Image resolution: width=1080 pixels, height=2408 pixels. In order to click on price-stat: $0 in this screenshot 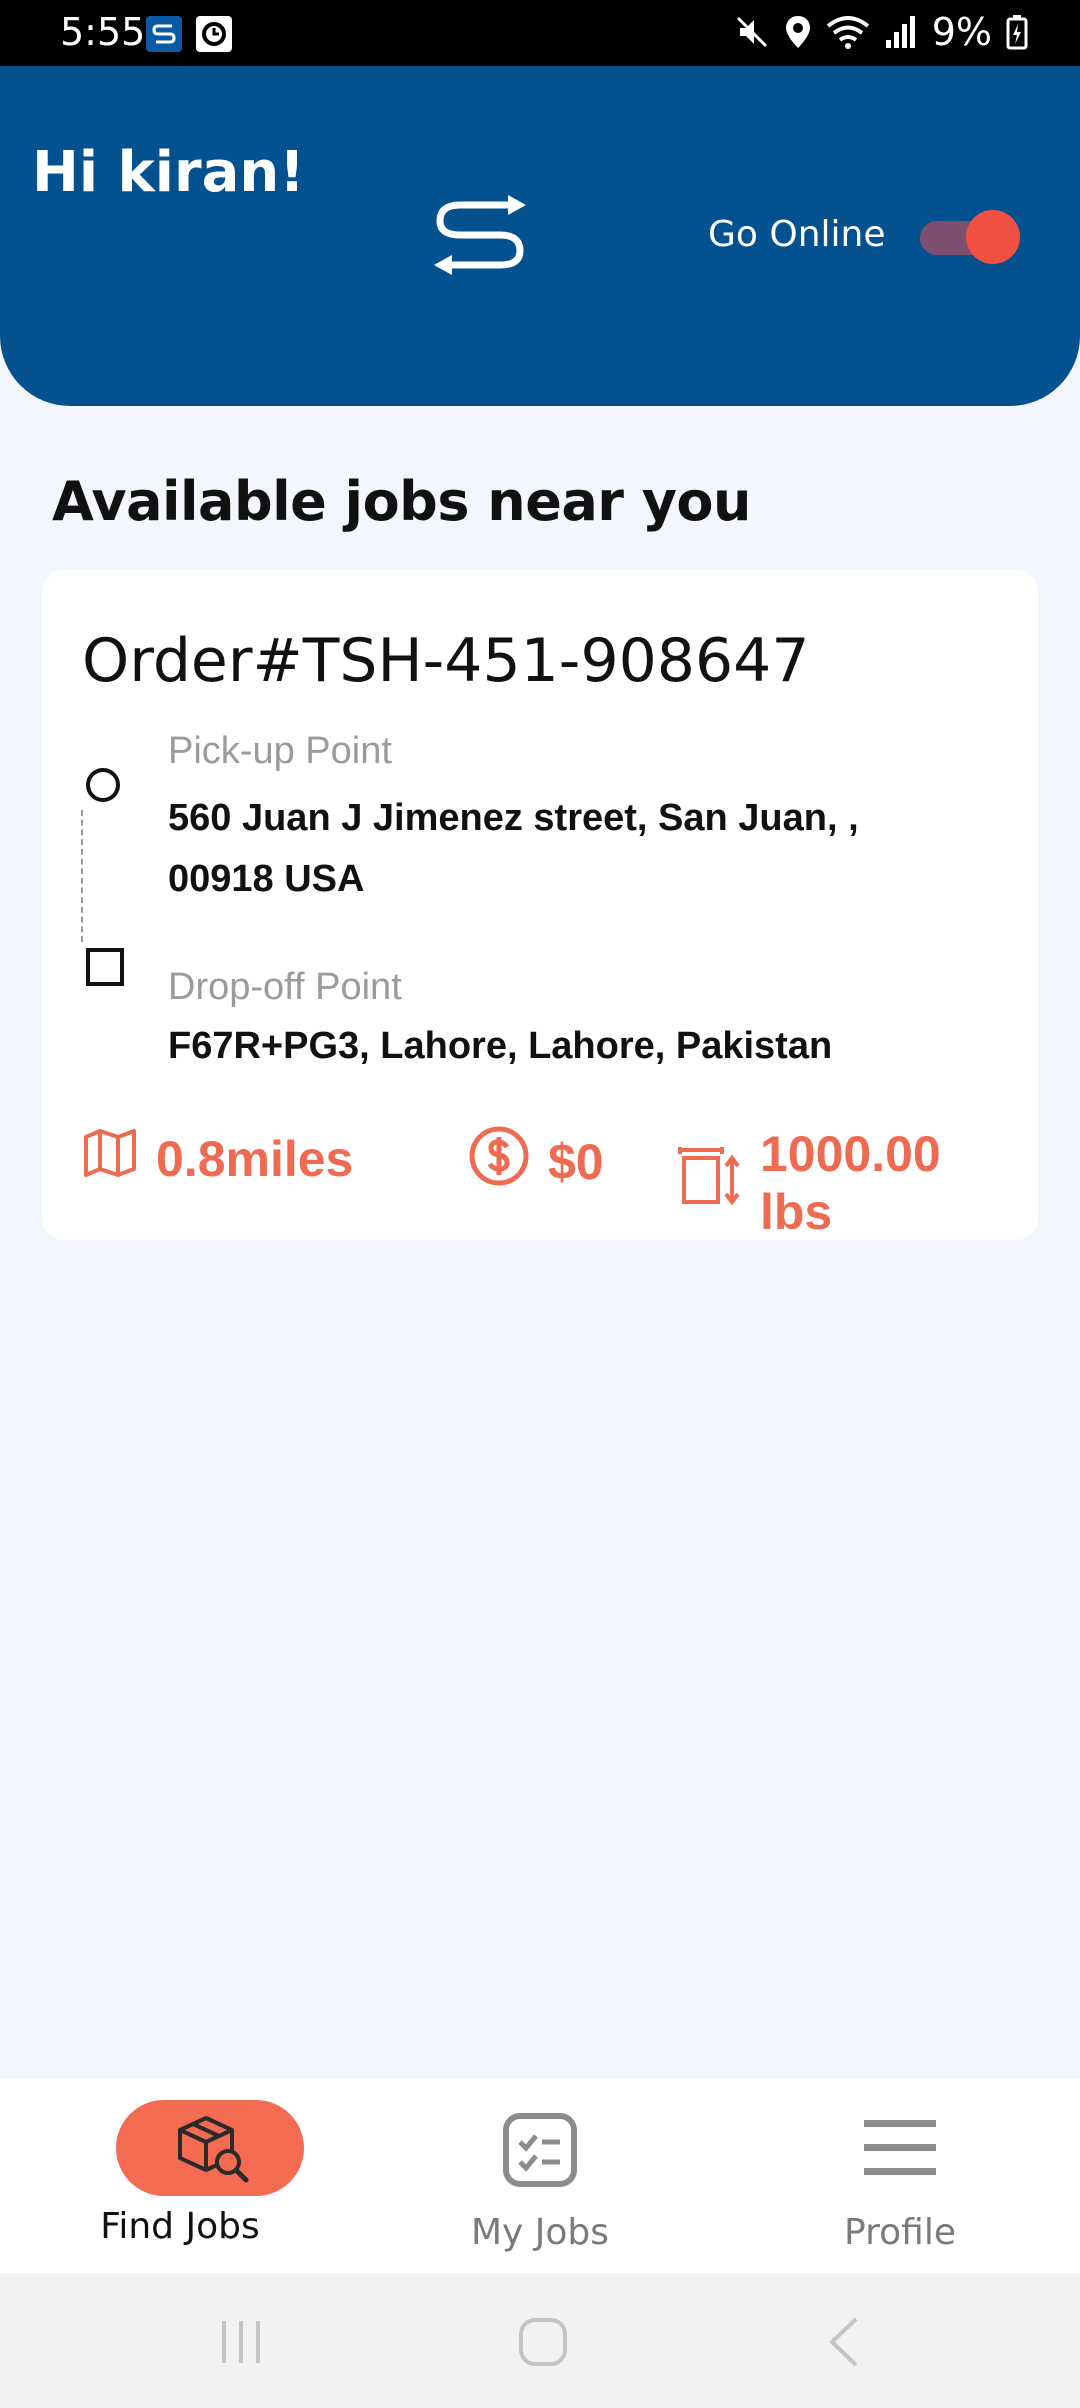, I will do `click(536, 1162)`.